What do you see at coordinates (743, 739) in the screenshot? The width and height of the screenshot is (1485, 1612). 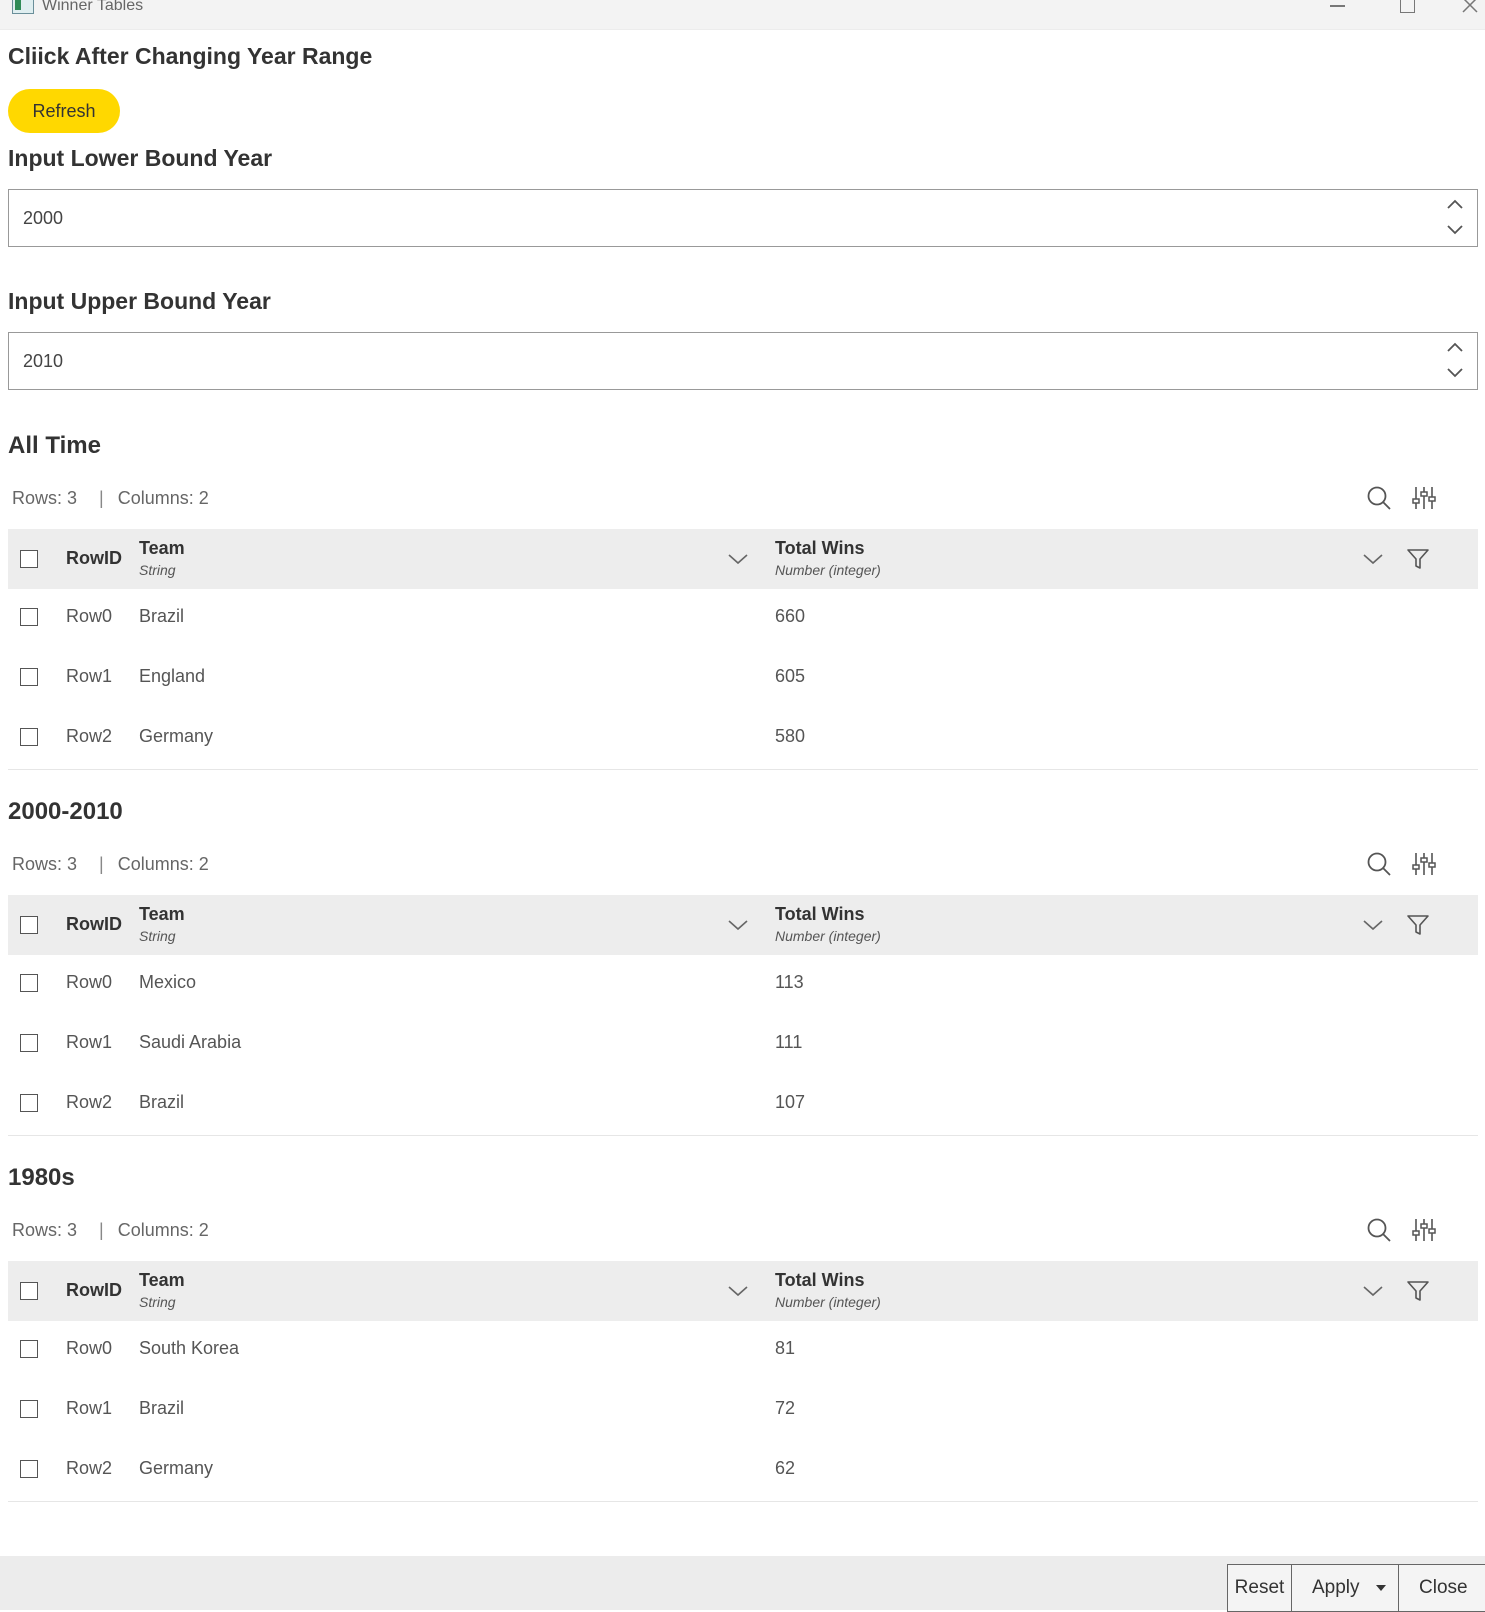 I see `table-row: Row2 Germany 580` at bounding box center [743, 739].